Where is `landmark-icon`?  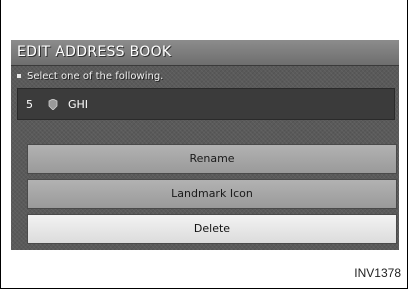
landmark-icon is located at coordinates (53, 104).